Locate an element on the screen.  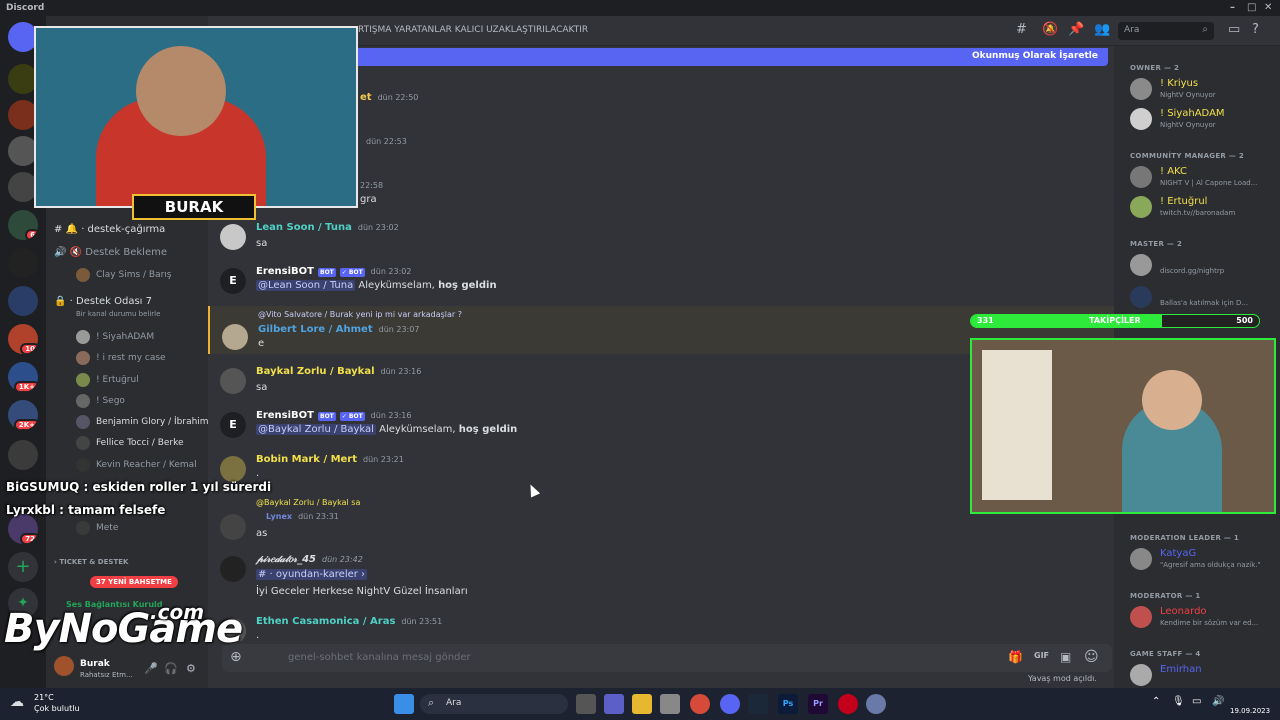
maximize-icon: □ is located at coordinates (1251, 7).